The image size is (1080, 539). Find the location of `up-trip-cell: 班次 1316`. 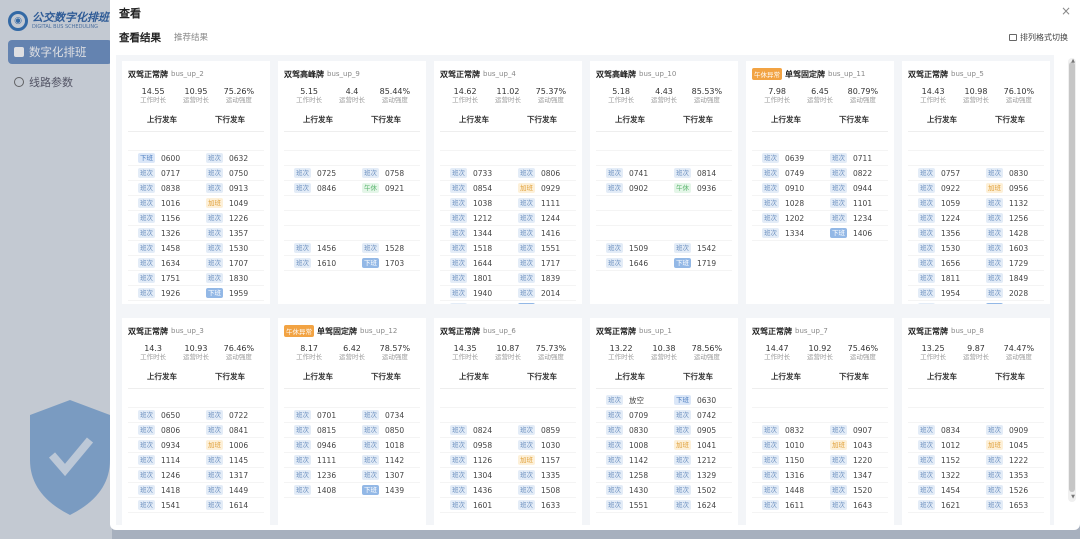

up-trip-cell: 班次 1316 is located at coordinates (786, 475).